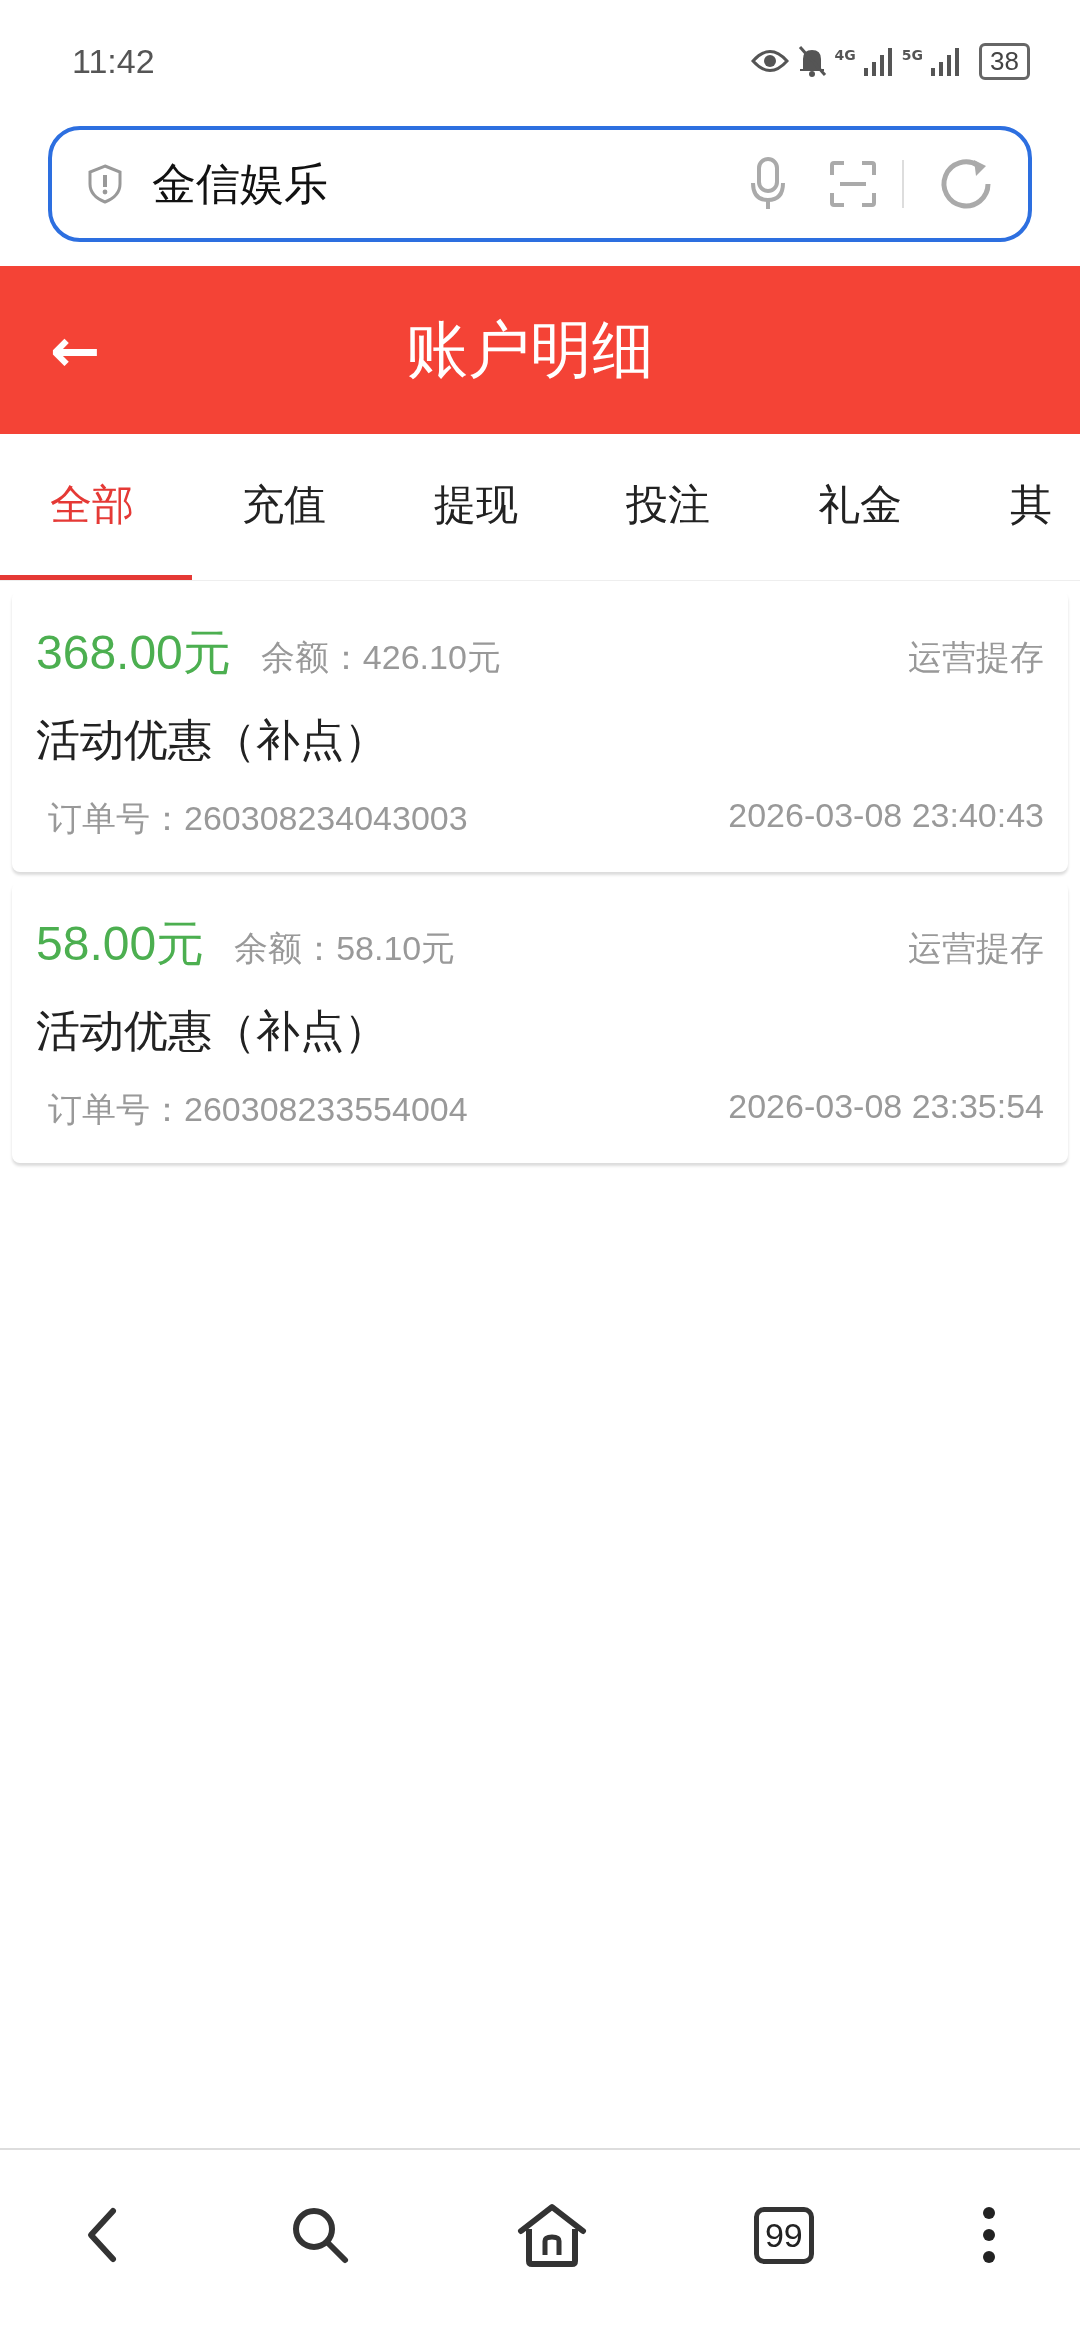 The width and height of the screenshot is (1080, 2340). I want to click on order-number: 订单号：260308233554004, so click(258, 1109).